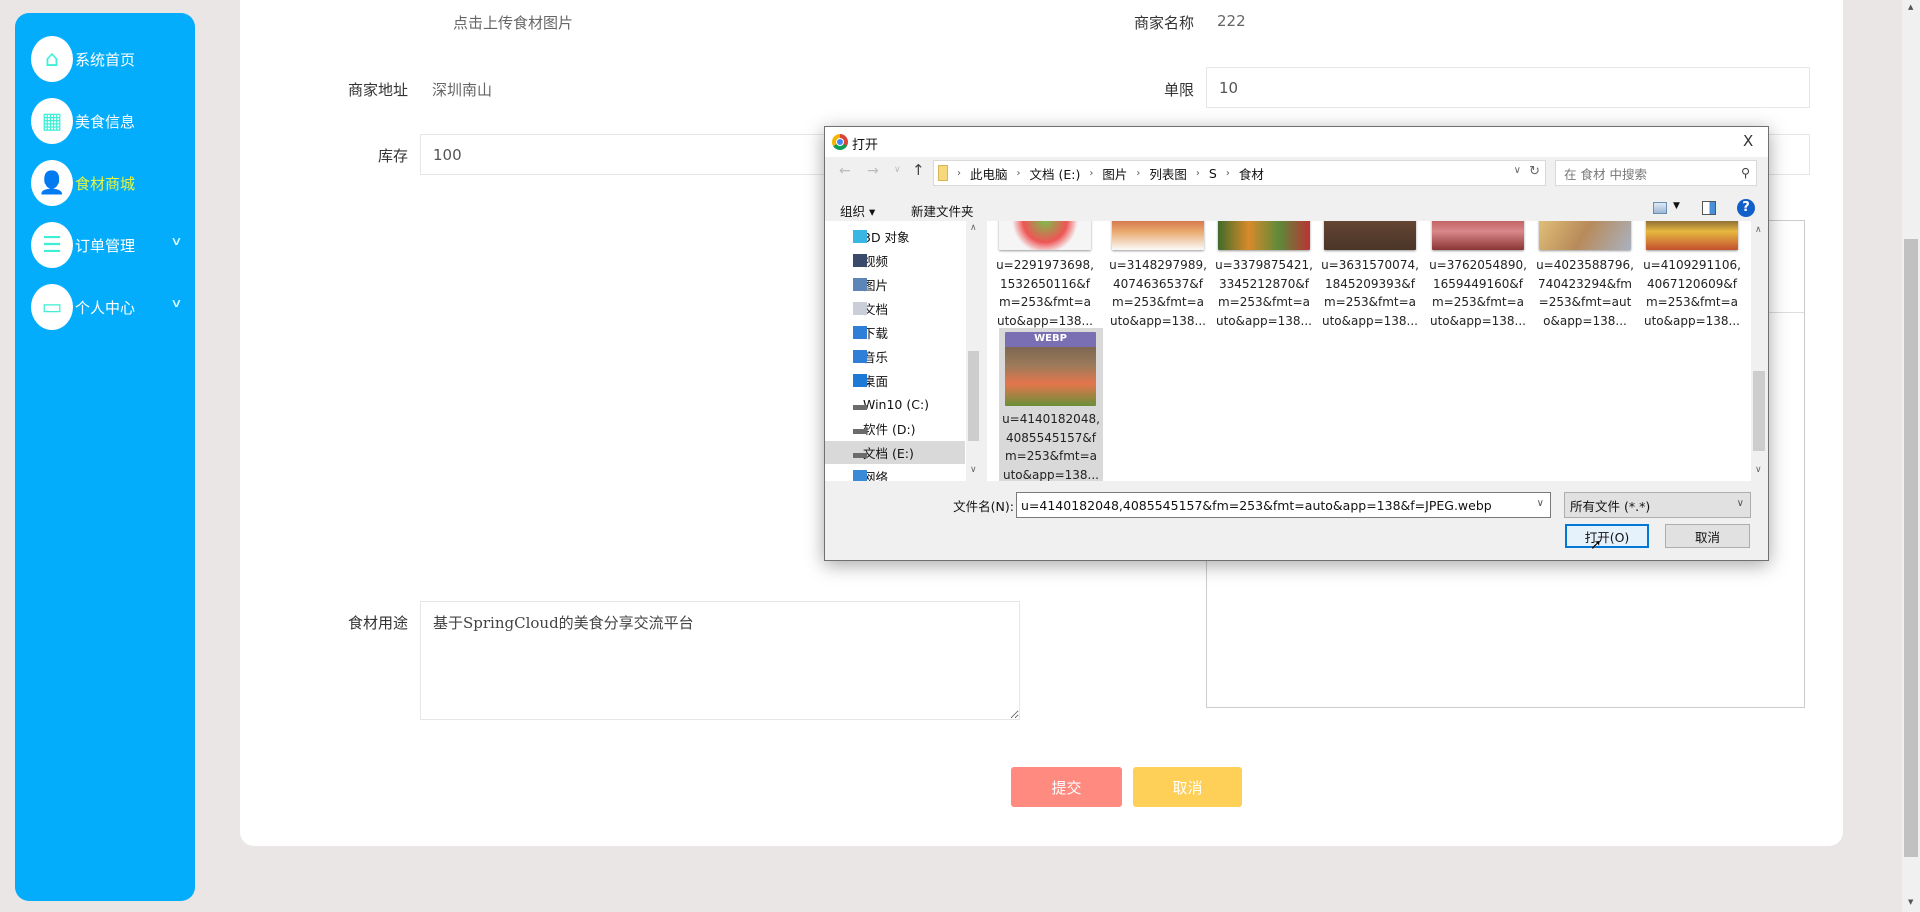 This screenshot has width=1920, height=912. I want to click on breadcrumb-item: 图片, so click(1114, 173).